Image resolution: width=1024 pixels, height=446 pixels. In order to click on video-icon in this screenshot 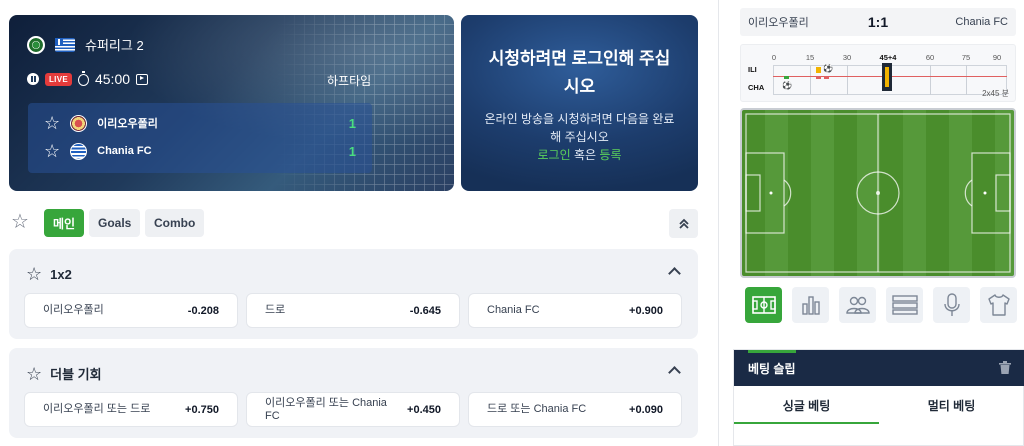, I will do `click(142, 79)`.